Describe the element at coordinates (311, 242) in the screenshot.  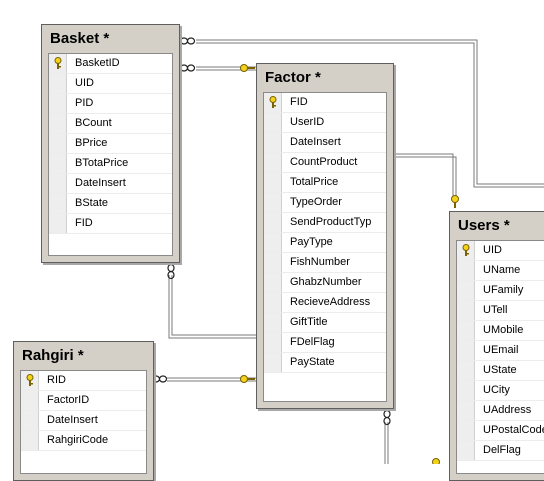
I see `column-name: PayType` at that location.